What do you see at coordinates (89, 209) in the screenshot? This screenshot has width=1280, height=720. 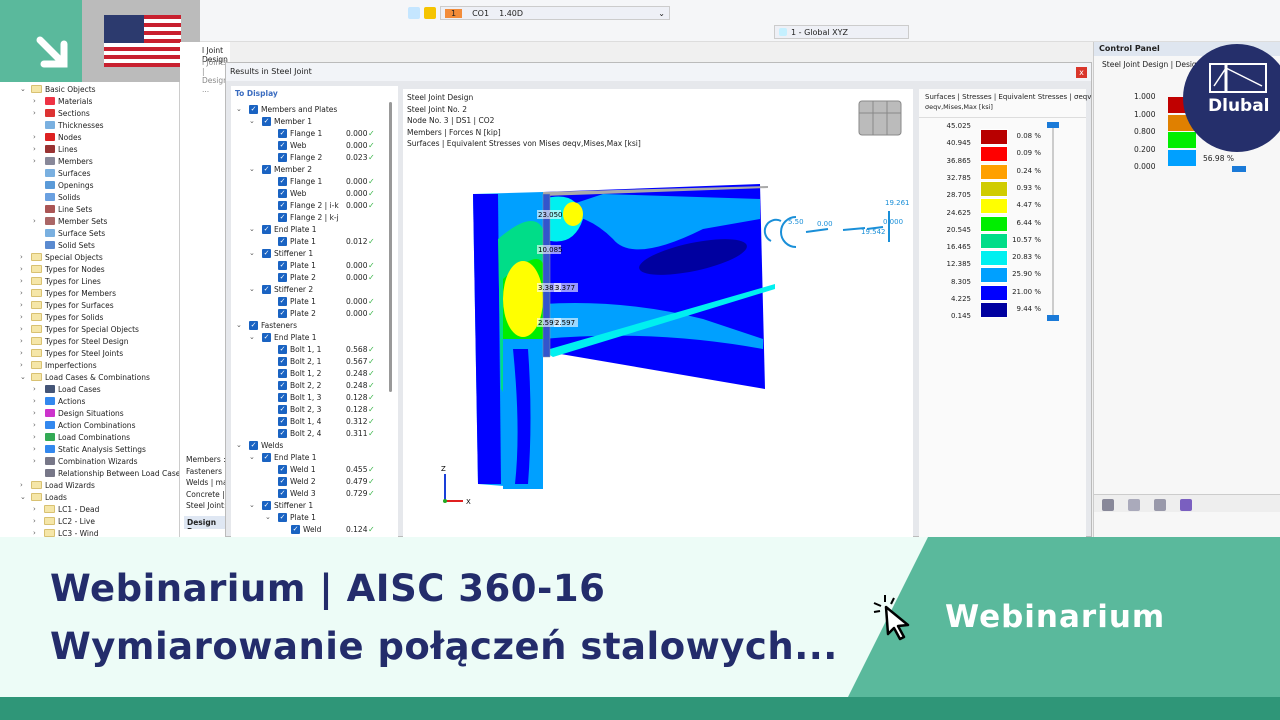 I see `tree-item: Line Sets` at bounding box center [89, 209].